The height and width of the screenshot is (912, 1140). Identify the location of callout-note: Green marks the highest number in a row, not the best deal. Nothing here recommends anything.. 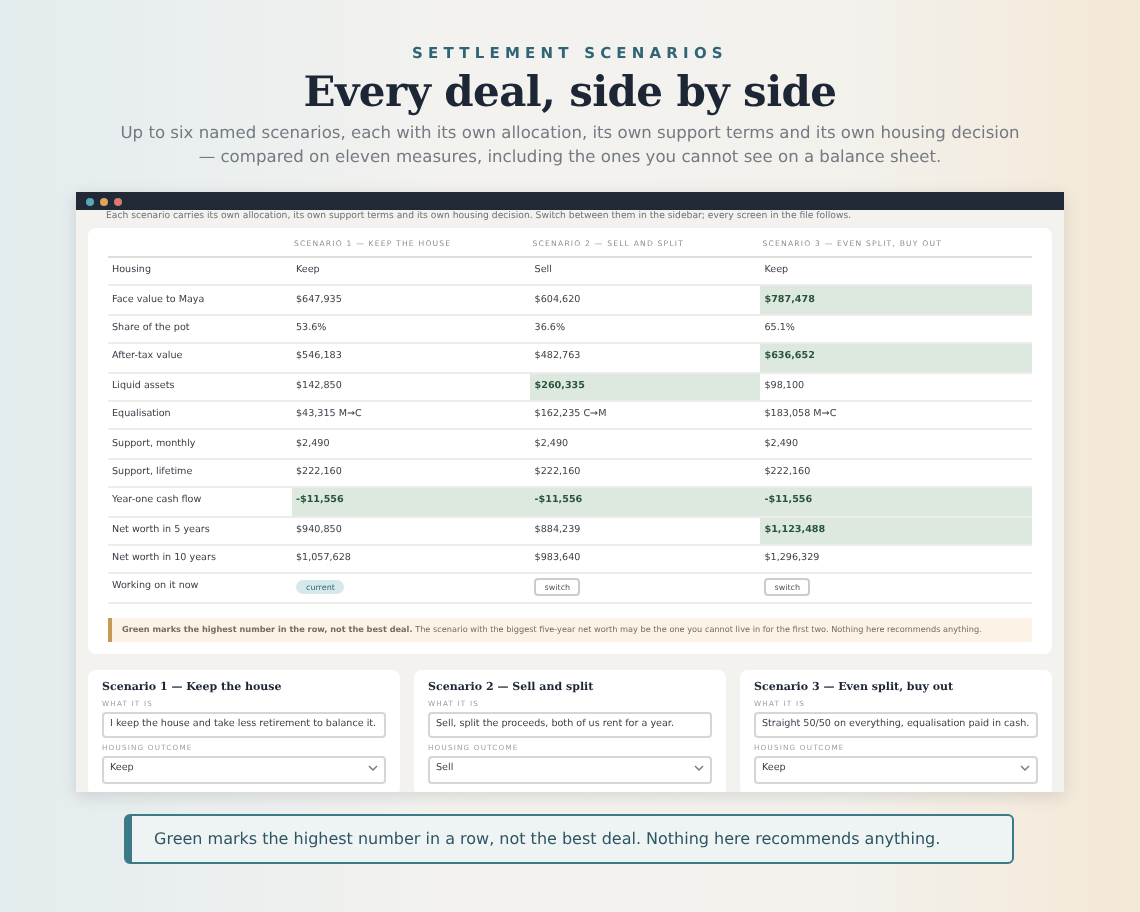
(569, 839).